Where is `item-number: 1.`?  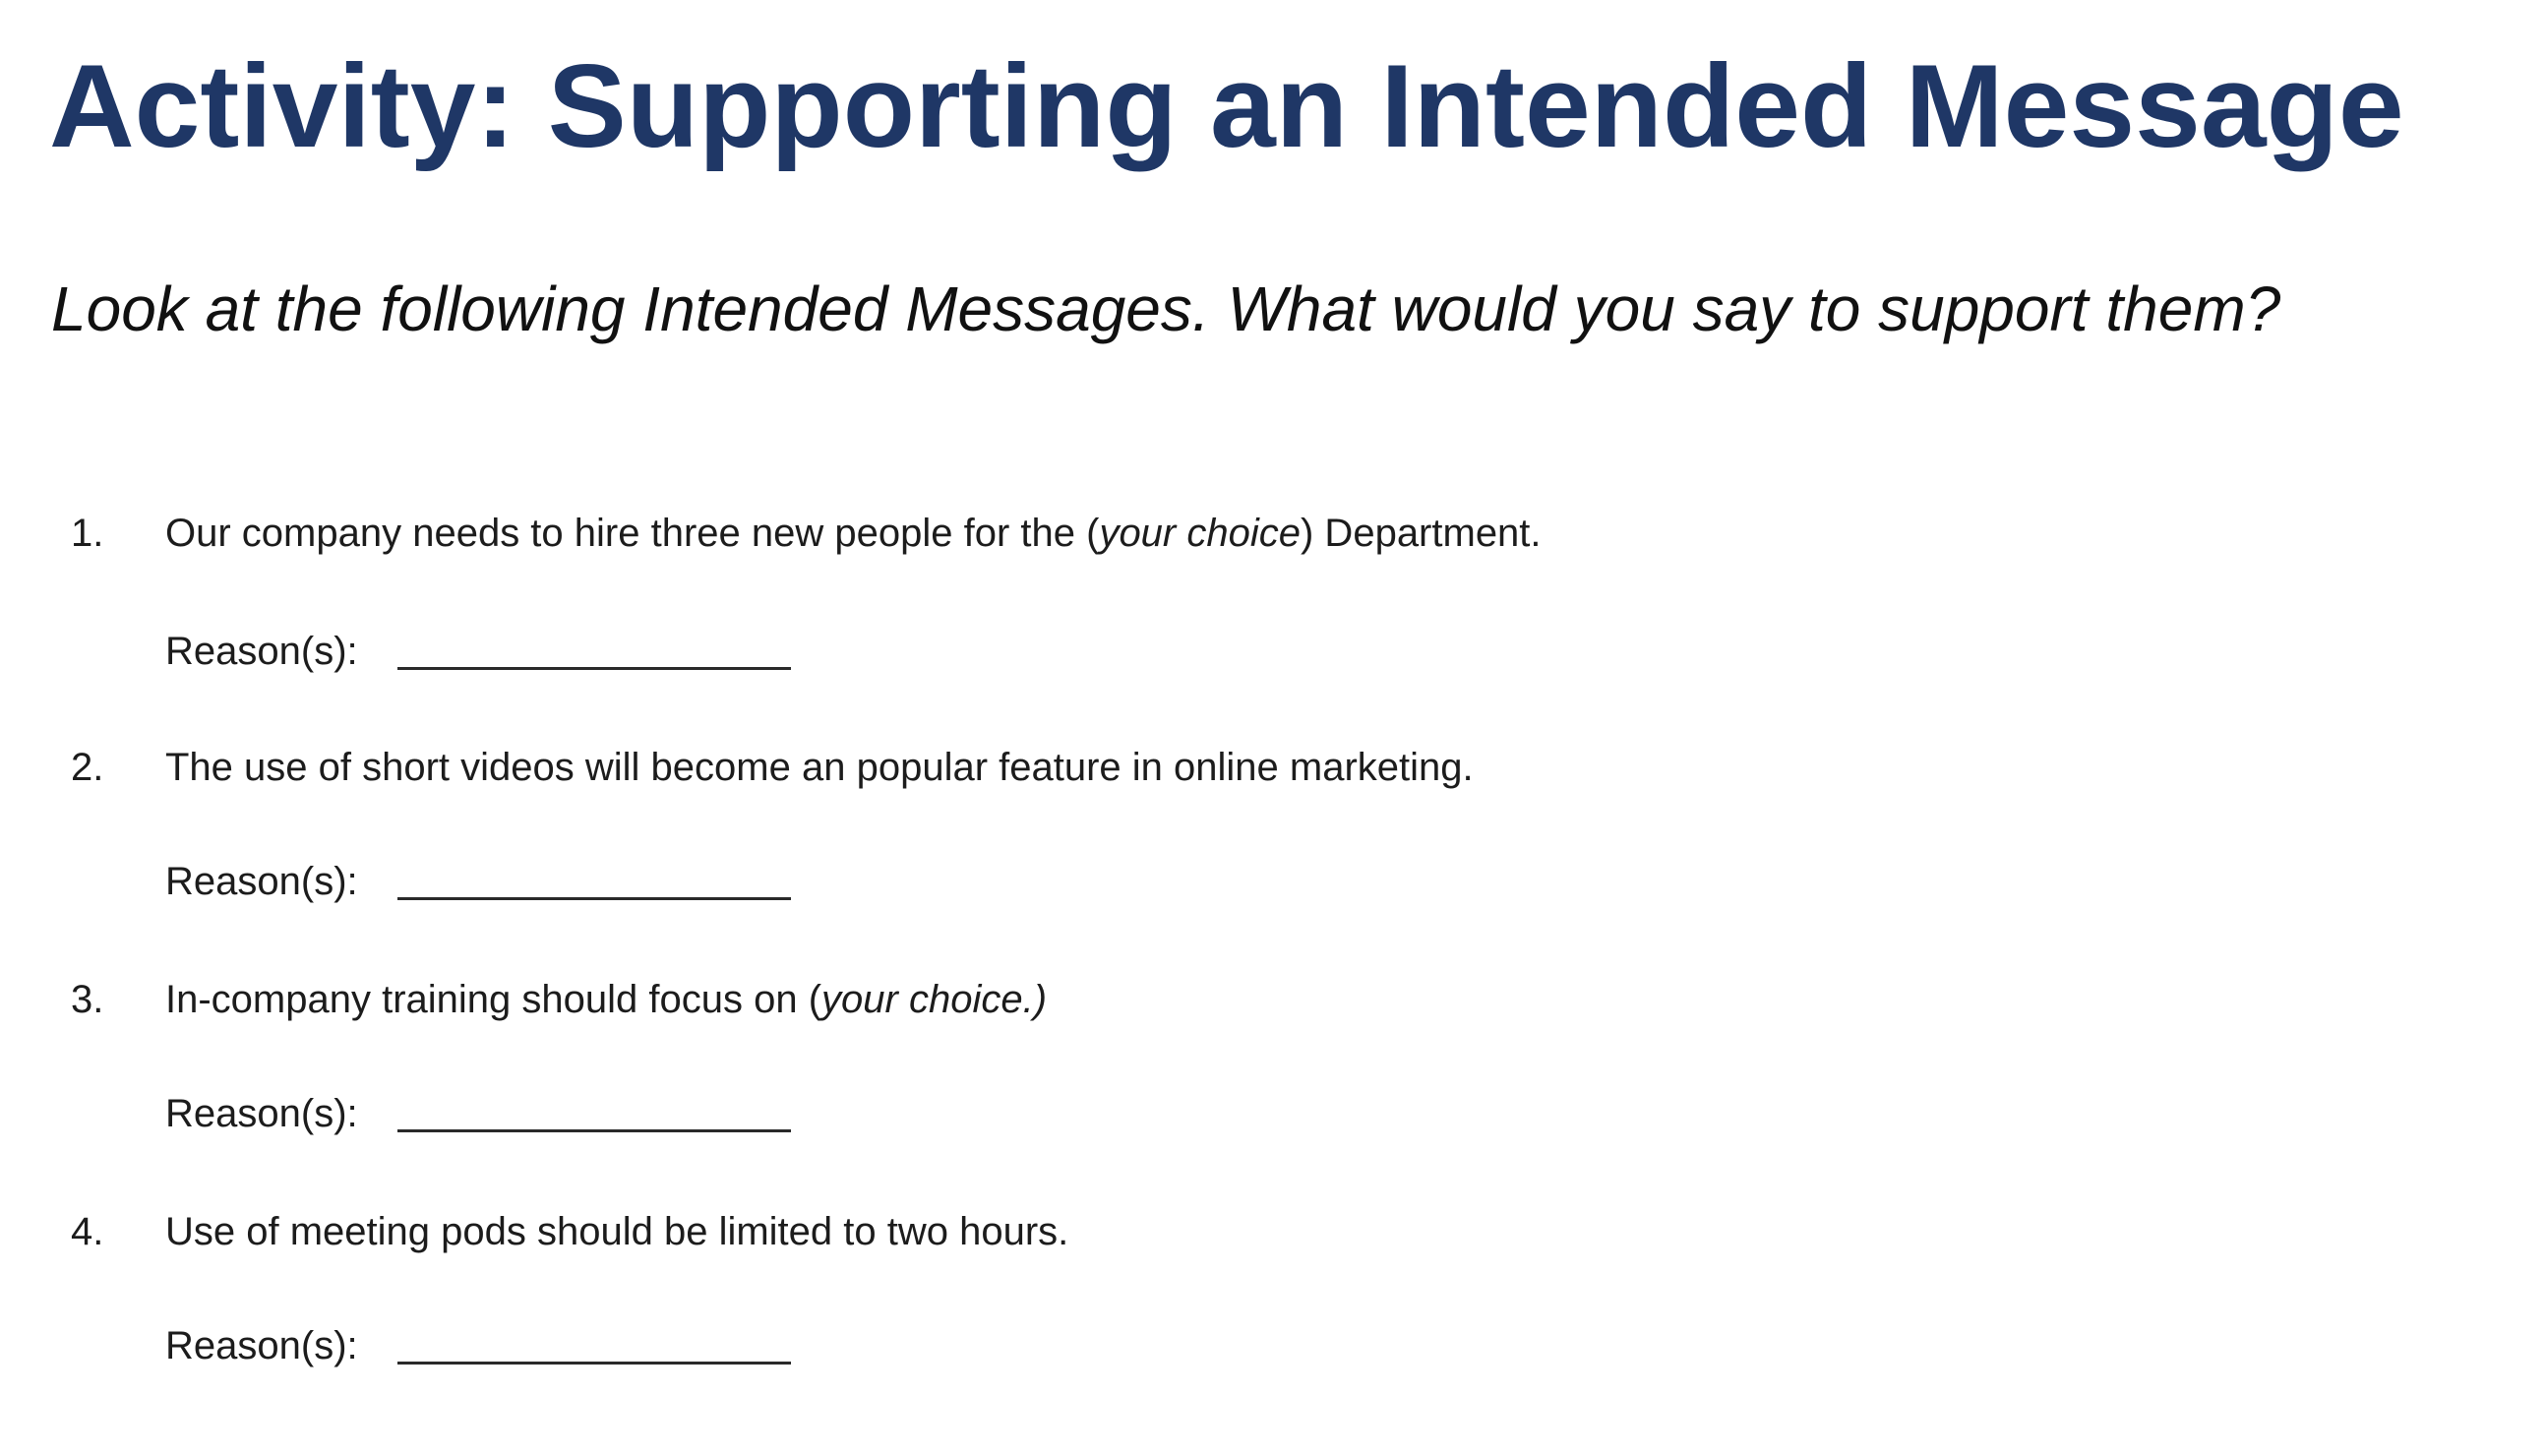 item-number: 1. is located at coordinates (87, 533).